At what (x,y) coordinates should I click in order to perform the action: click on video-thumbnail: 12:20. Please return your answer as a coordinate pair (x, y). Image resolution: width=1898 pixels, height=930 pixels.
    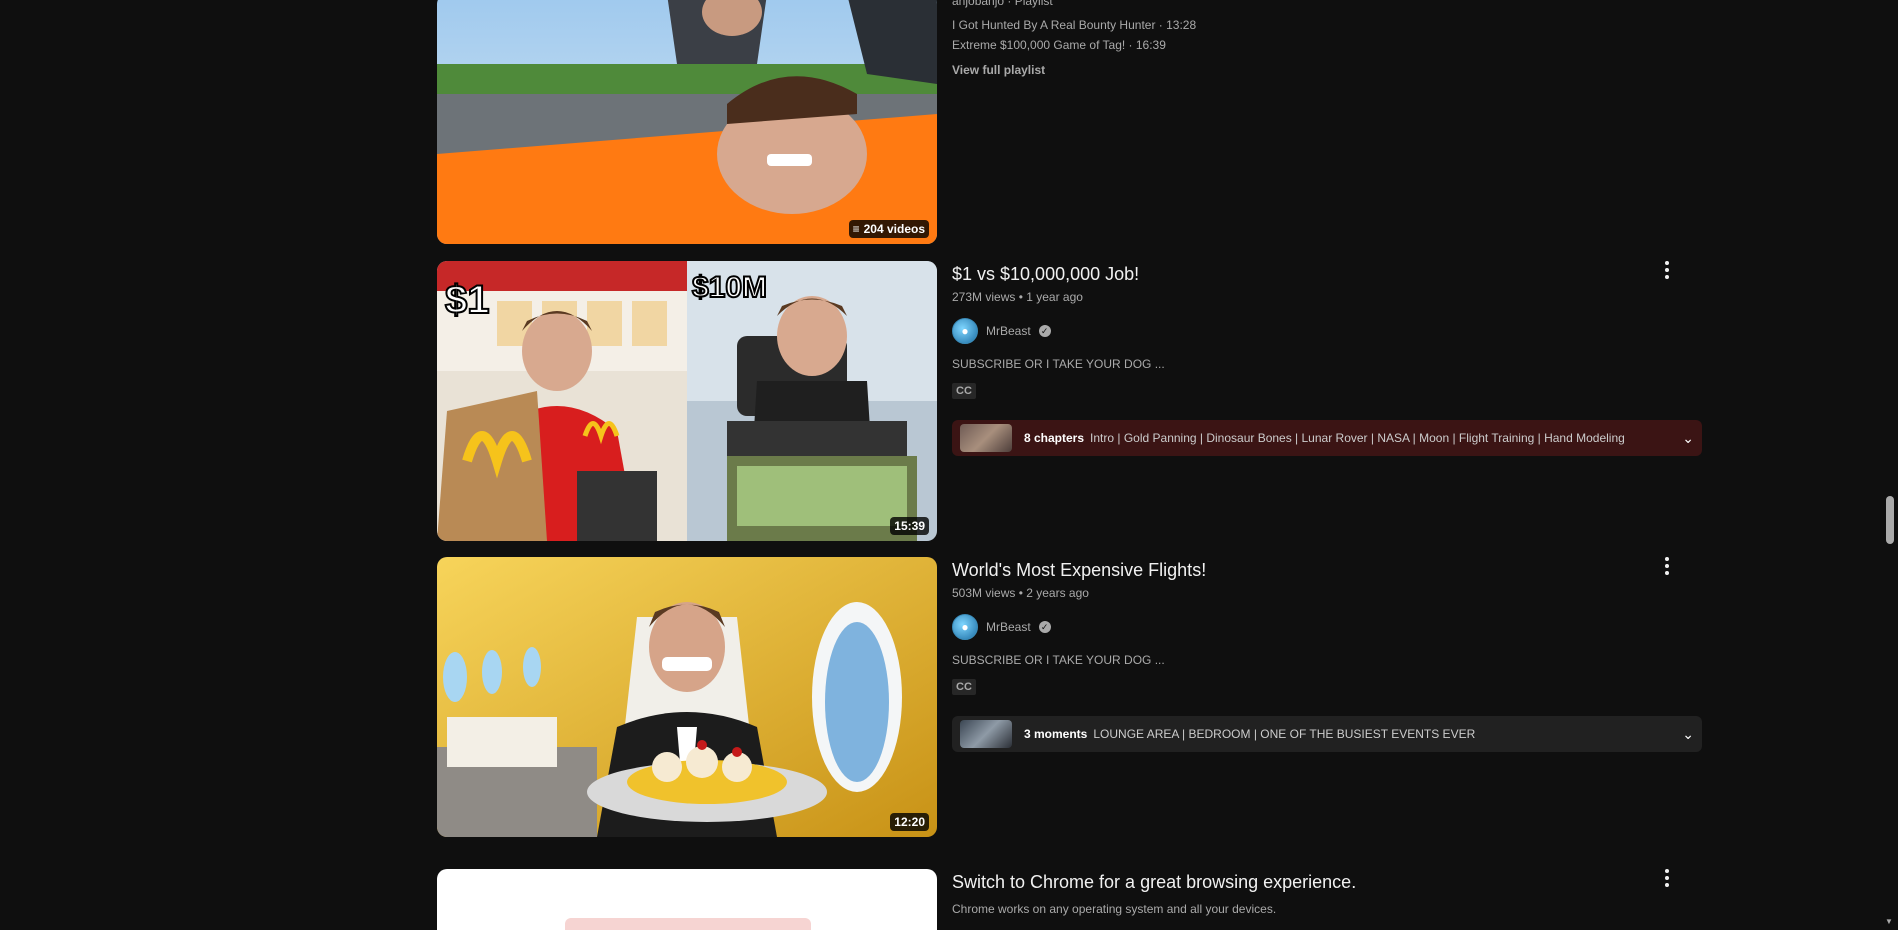
    Looking at the image, I should click on (687, 697).